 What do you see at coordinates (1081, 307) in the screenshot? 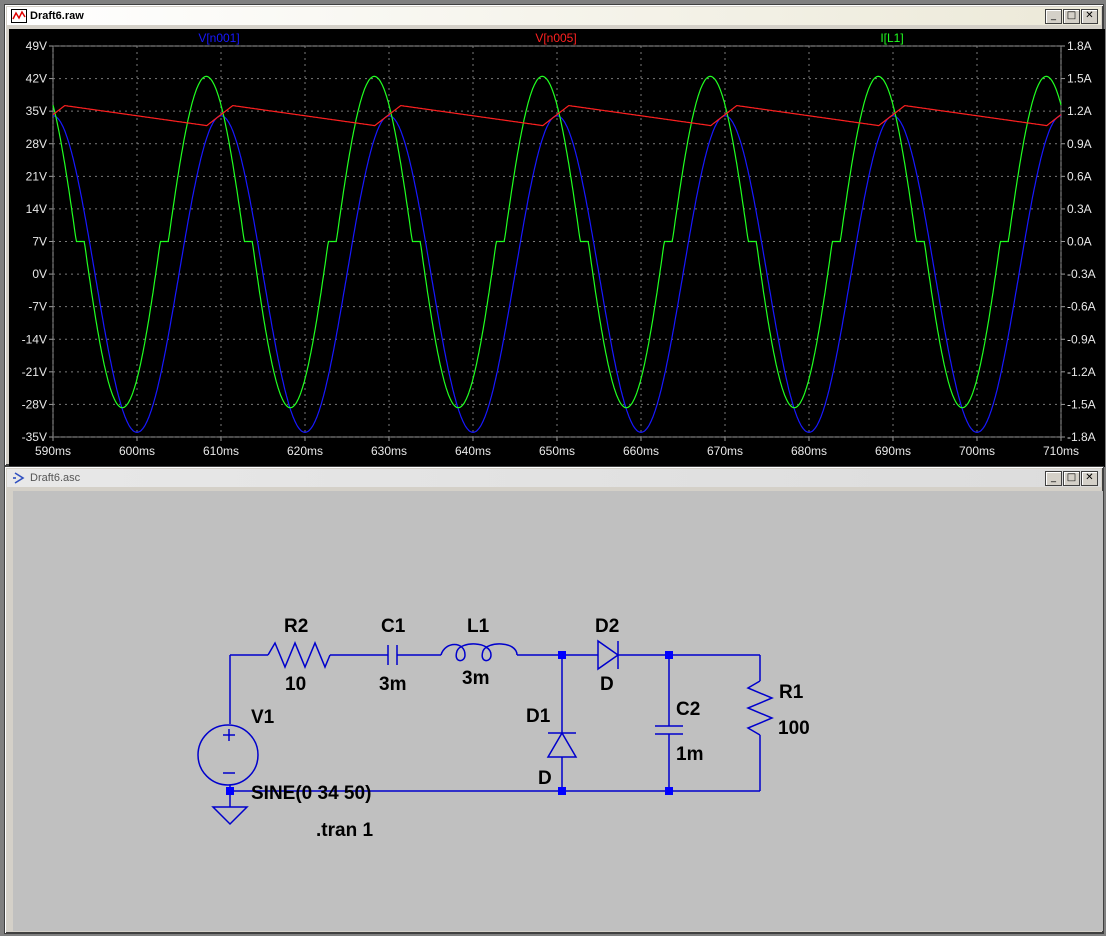
I see `right-tick-label: -0.6A` at bounding box center [1081, 307].